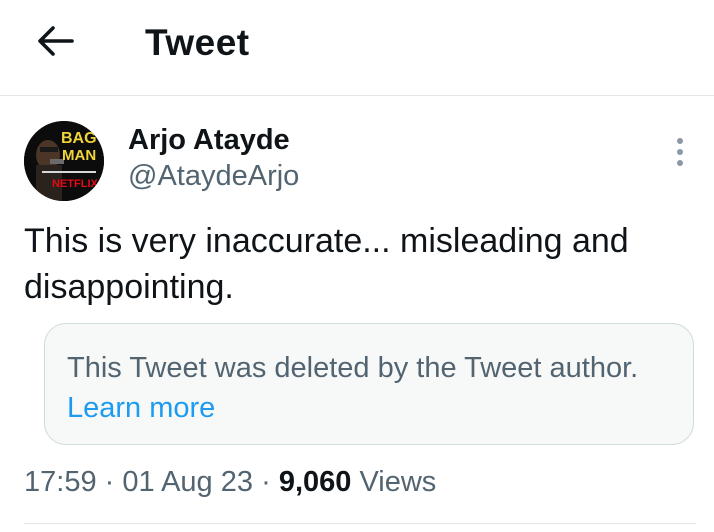 This screenshot has width=714, height=532. Describe the element at coordinates (209, 140) in the screenshot. I see `author-name: Arjo Atayde` at that location.